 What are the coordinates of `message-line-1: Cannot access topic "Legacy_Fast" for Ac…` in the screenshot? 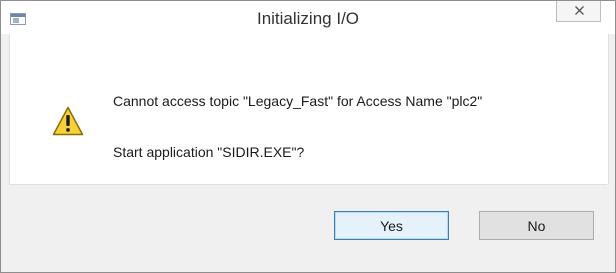 It's located at (298, 101).